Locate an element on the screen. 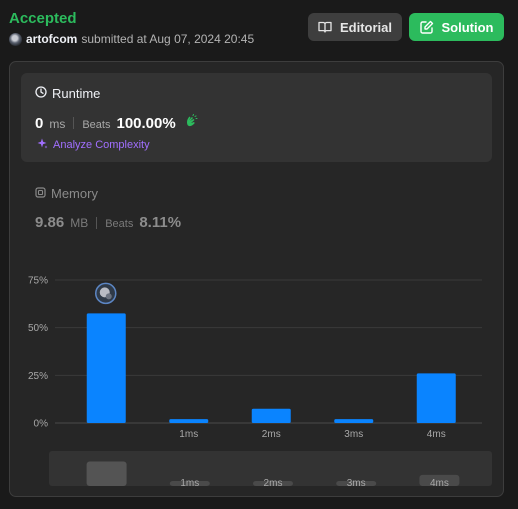 Image resolution: width=518 pixels, height=509 pixels. mini-tick-label: 3ms is located at coordinates (356, 482).